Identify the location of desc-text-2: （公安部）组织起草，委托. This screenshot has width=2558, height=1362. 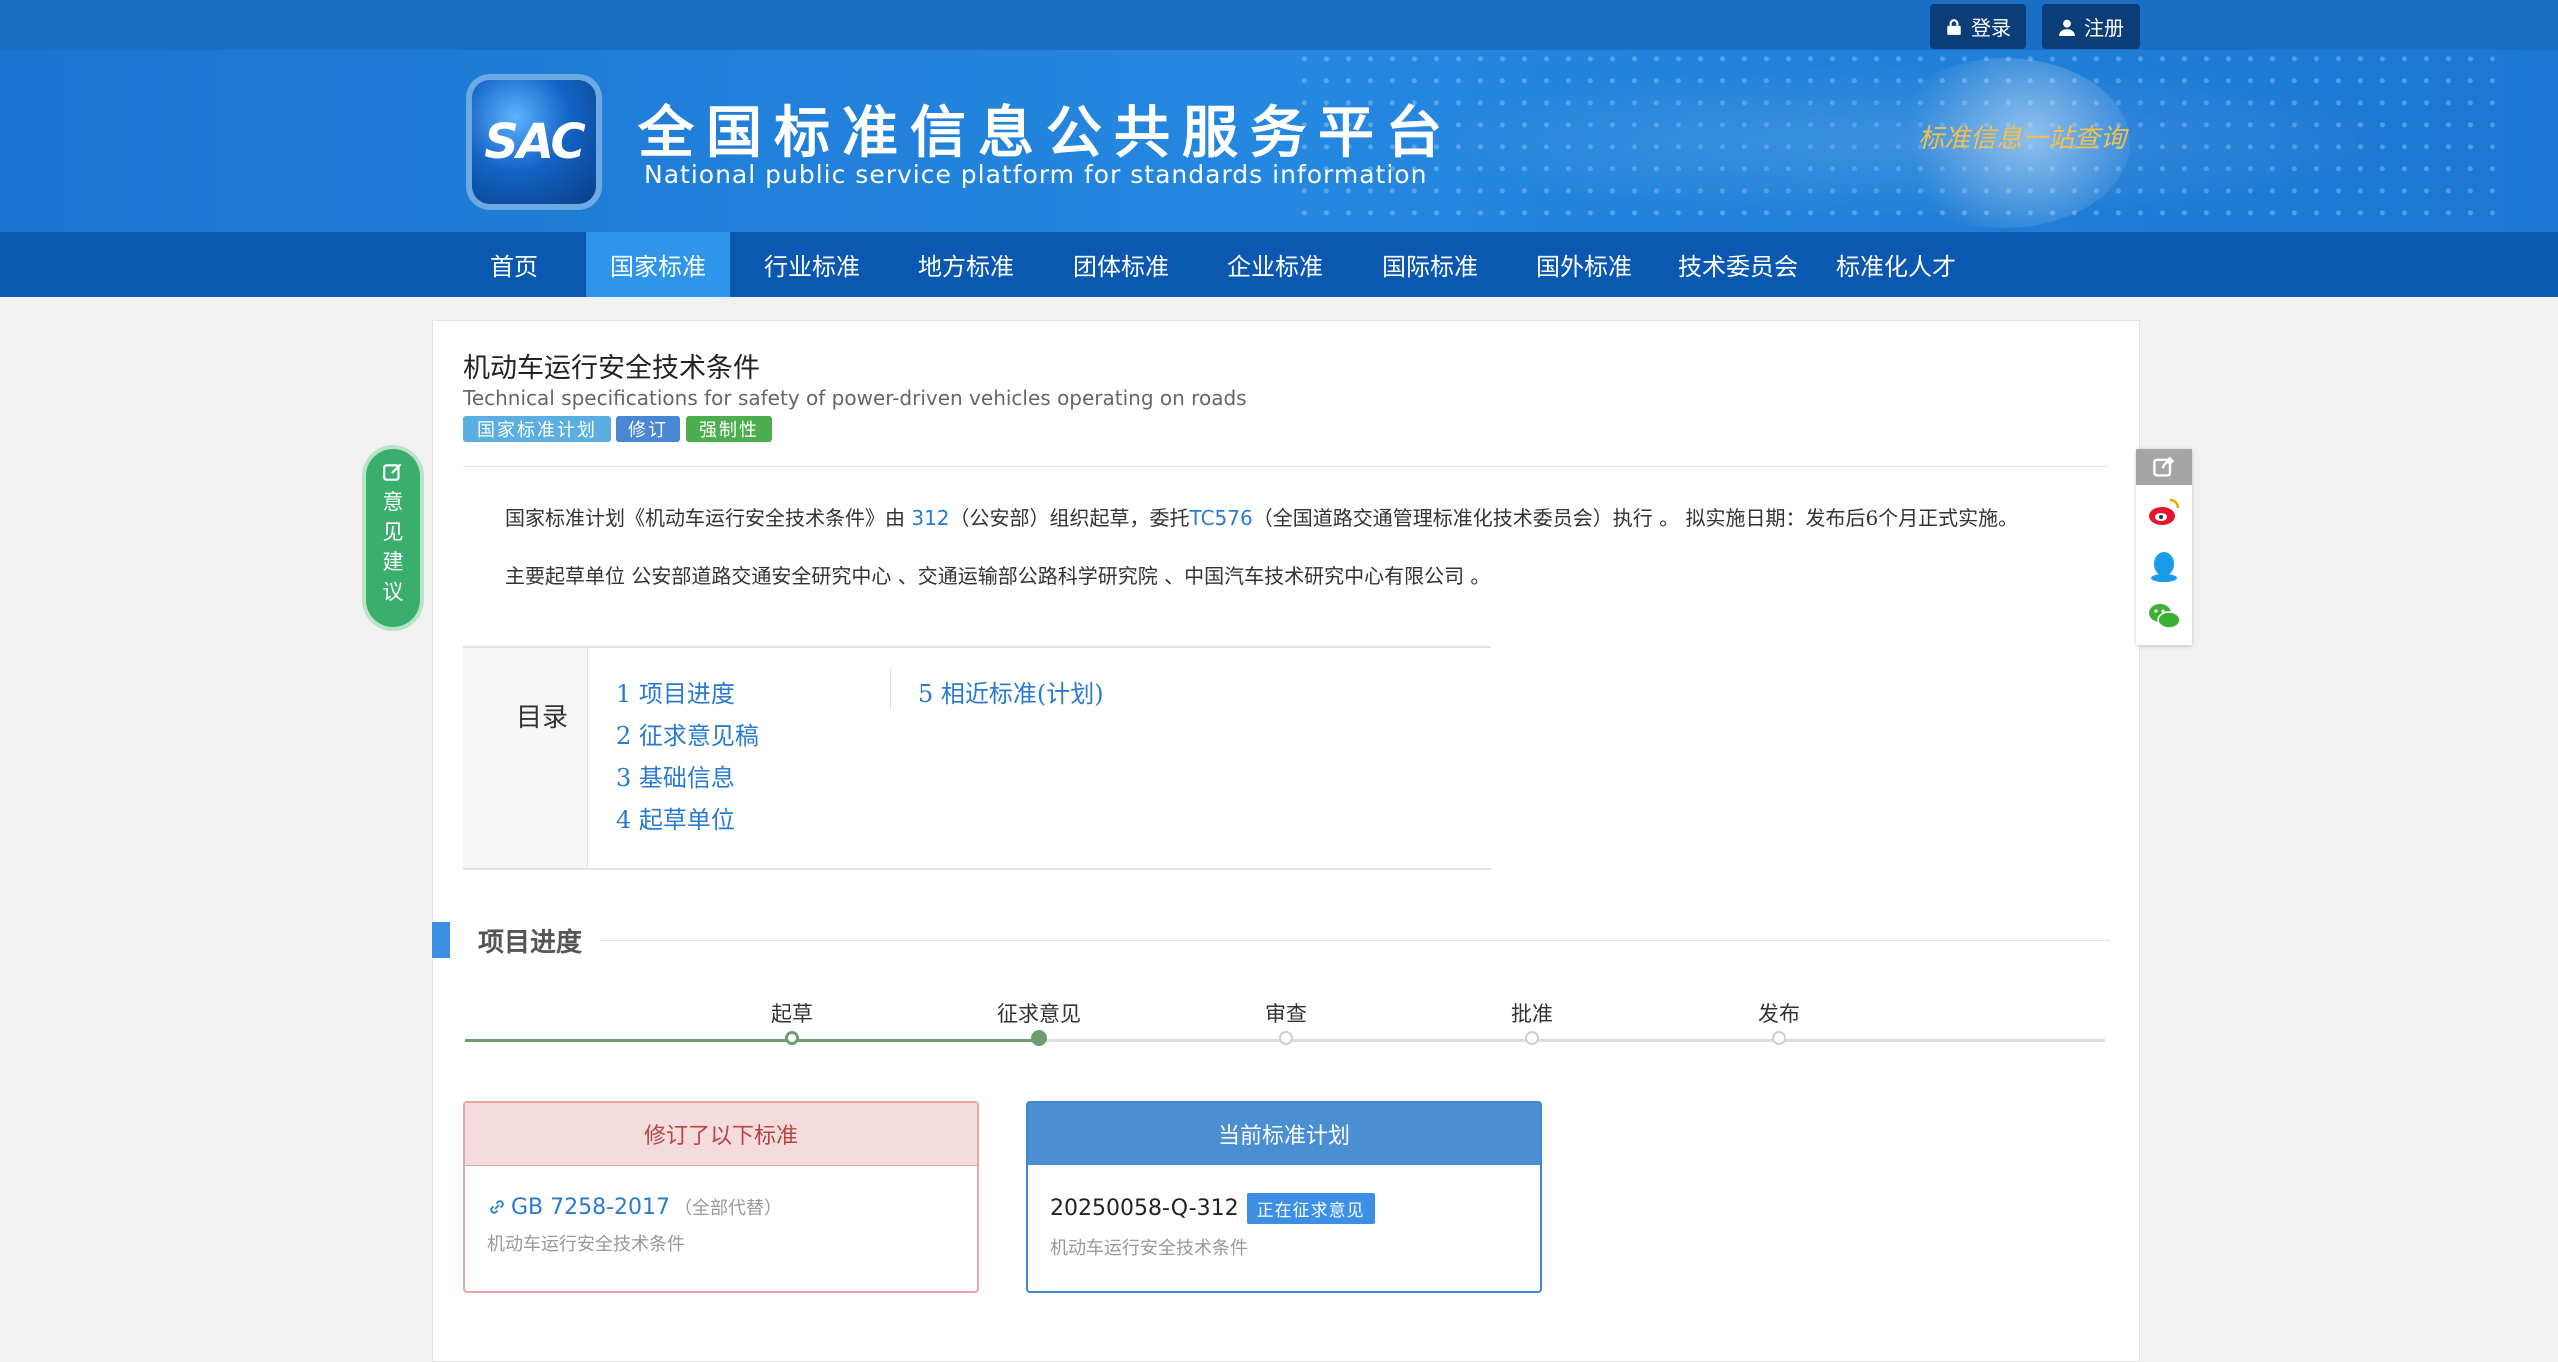
(1069, 518).